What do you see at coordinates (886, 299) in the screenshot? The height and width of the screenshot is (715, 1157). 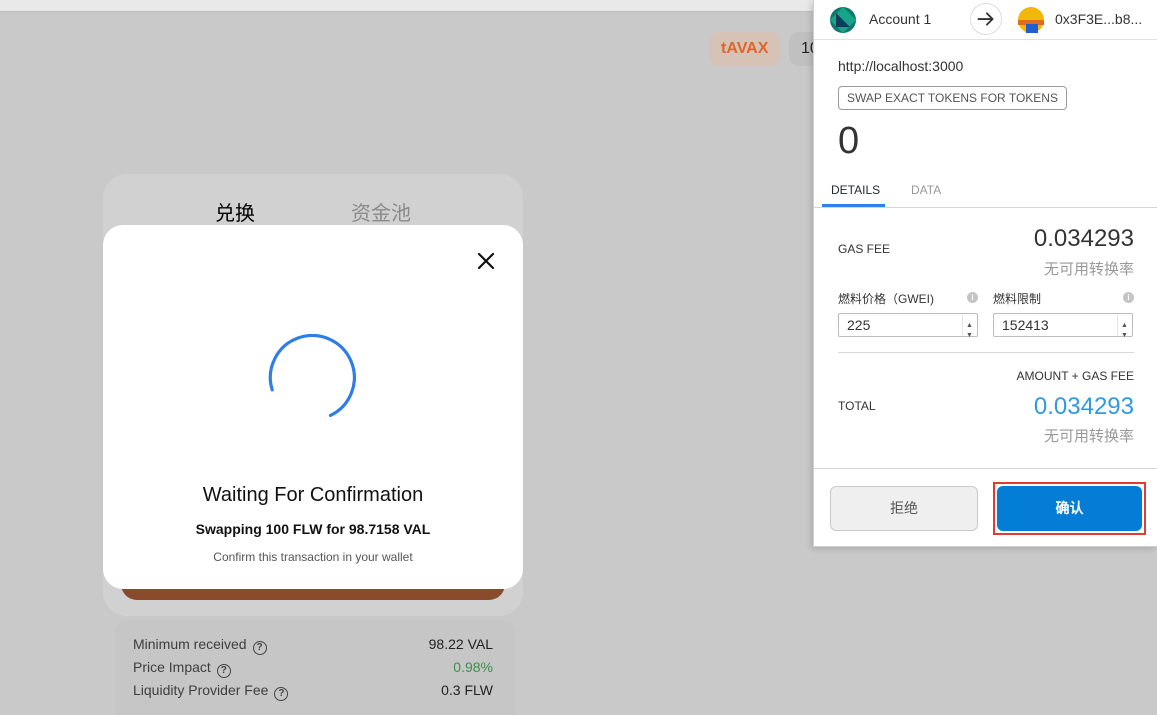 I see `gas-price-label: 燃料价格（GWEI)` at bounding box center [886, 299].